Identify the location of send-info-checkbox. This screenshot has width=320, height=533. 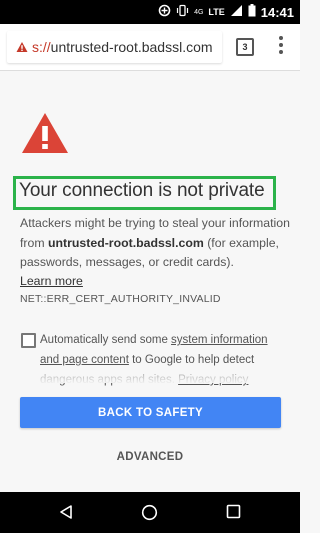
(28, 340).